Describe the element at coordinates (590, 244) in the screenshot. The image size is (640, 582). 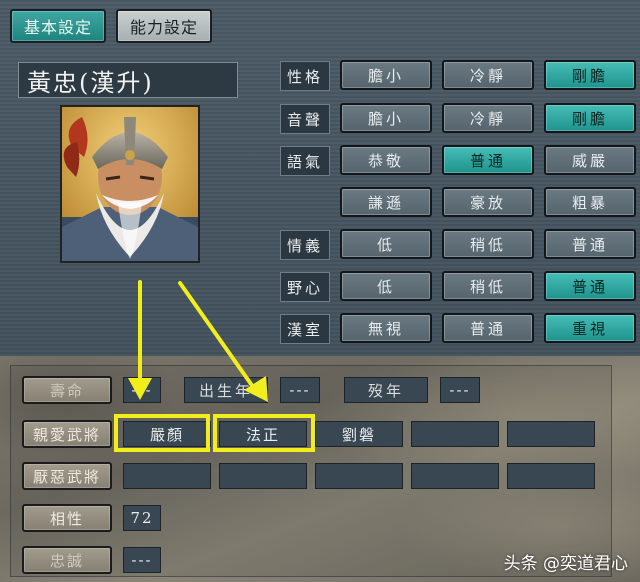
I see `righteousness-option-3: 普通` at that location.